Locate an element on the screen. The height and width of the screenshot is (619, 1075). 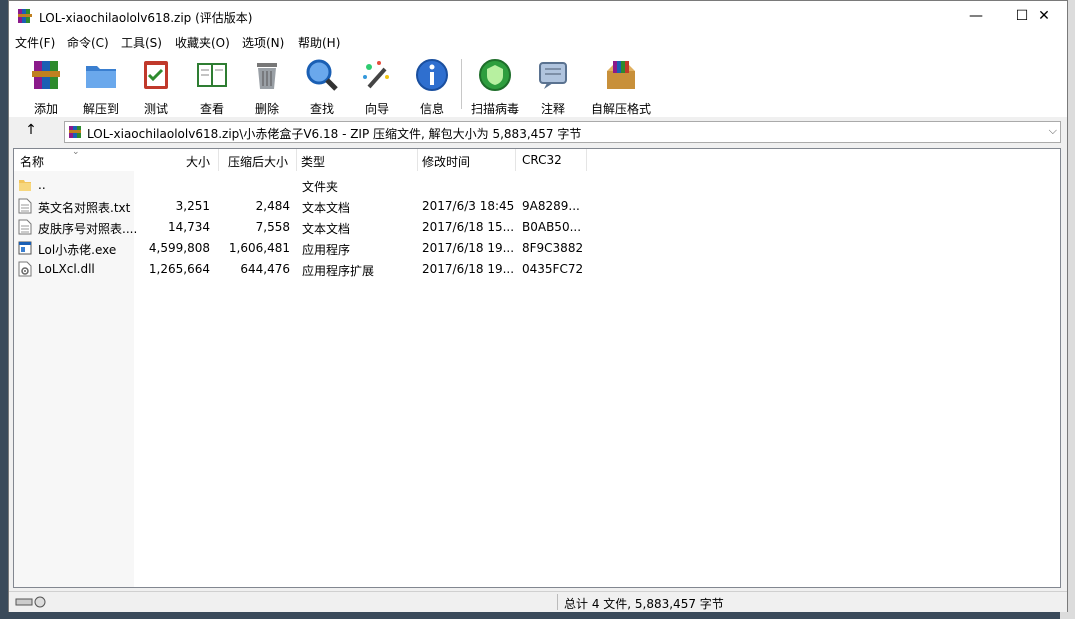
virus-scan-label: 扫描病毒 is located at coordinates (494, 109).